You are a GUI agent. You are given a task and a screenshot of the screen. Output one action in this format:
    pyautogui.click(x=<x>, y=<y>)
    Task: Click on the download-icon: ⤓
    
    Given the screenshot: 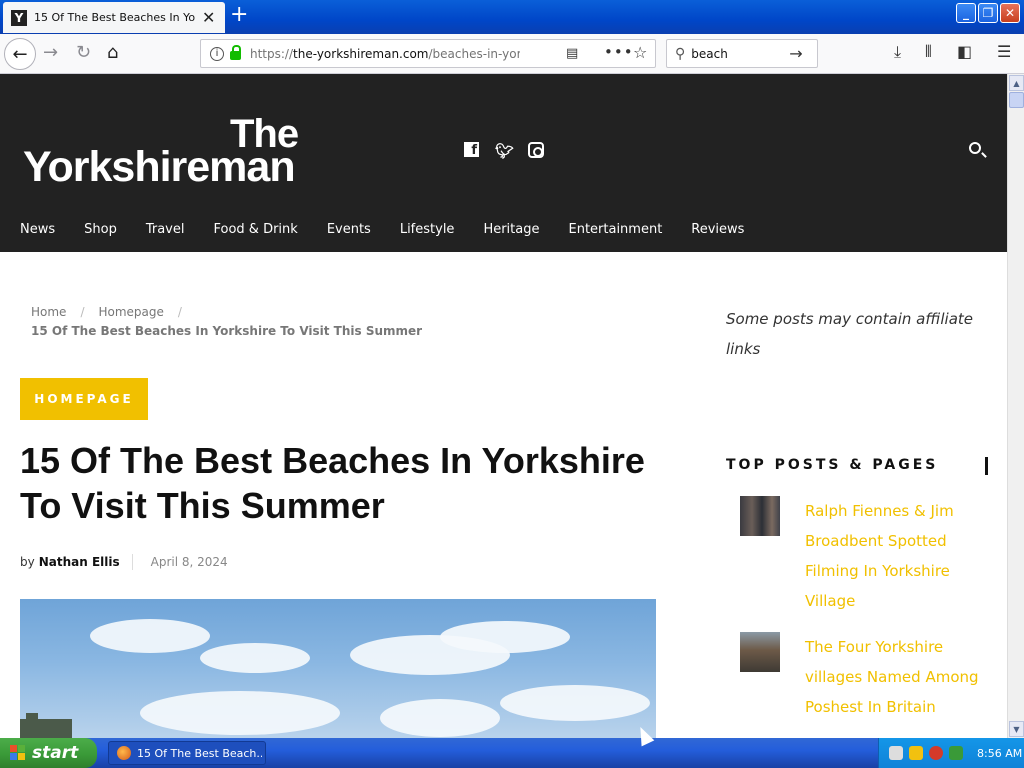 What is the action you would take?
    pyautogui.click(x=897, y=52)
    